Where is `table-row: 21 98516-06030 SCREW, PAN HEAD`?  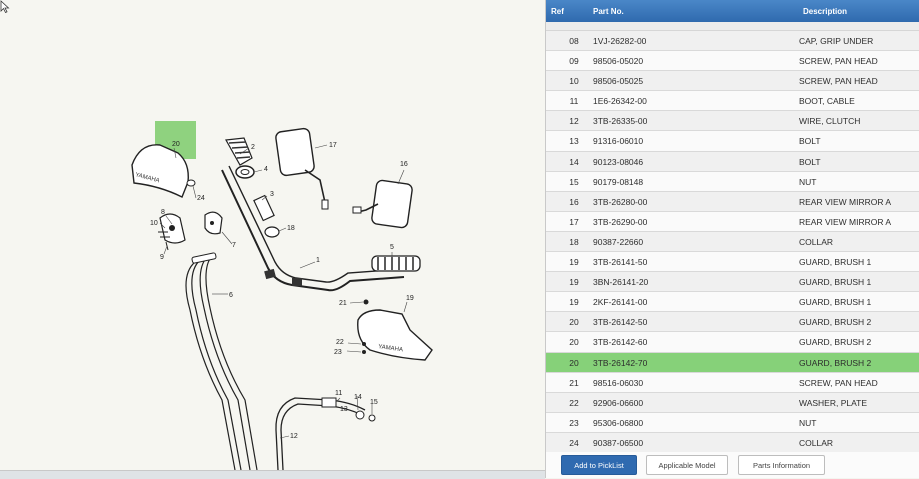 table-row: 21 98516-06030 SCREW, PAN HEAD is located at coordinates (732, 382).